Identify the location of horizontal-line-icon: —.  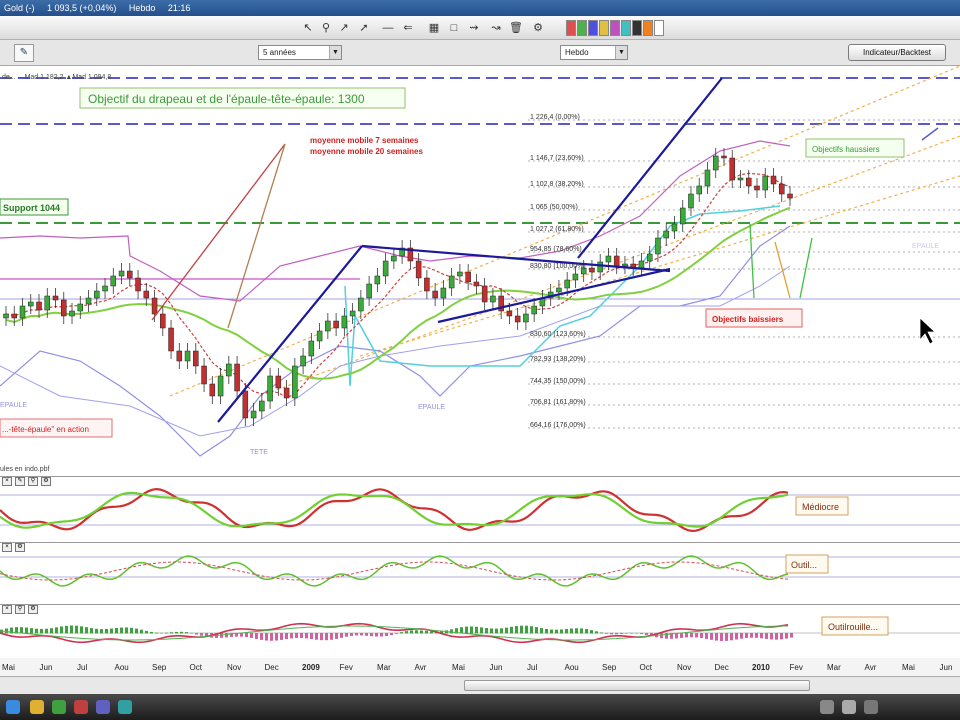
(388, 28).